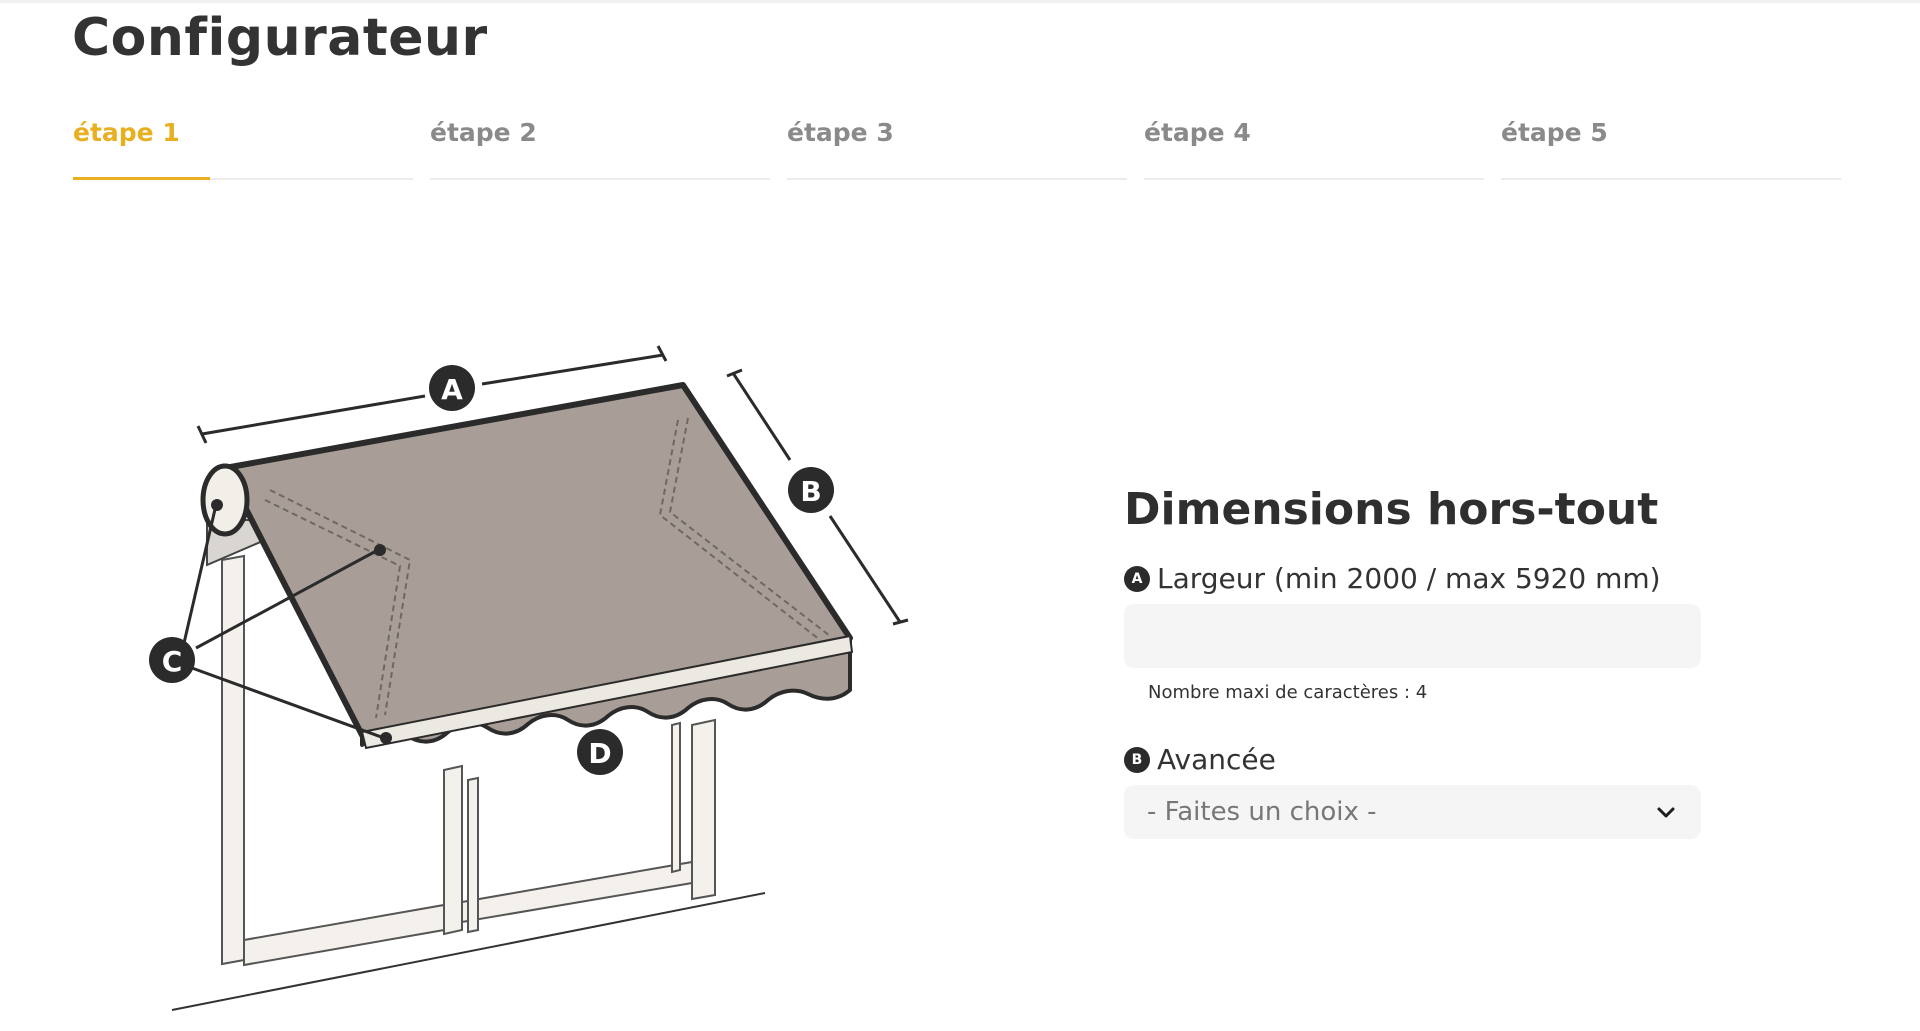  I want to click on marker-a: A, so click(452, 388).